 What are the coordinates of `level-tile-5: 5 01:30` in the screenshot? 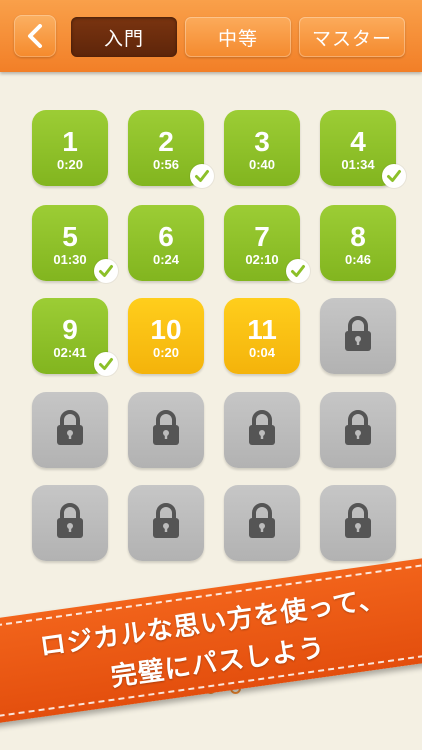 It's located at (75, 244).